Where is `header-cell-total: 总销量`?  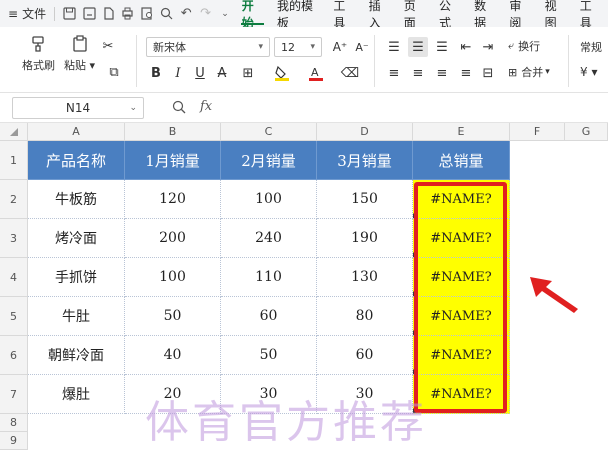
header-cell-total: 总销量 is located at coordinates (461, 160).